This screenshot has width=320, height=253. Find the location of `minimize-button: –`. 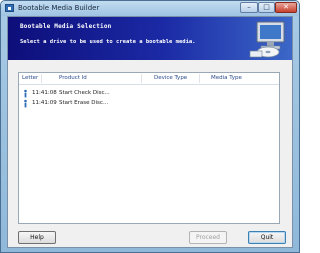

minimize-button: – is located at coordinates (249, 7).